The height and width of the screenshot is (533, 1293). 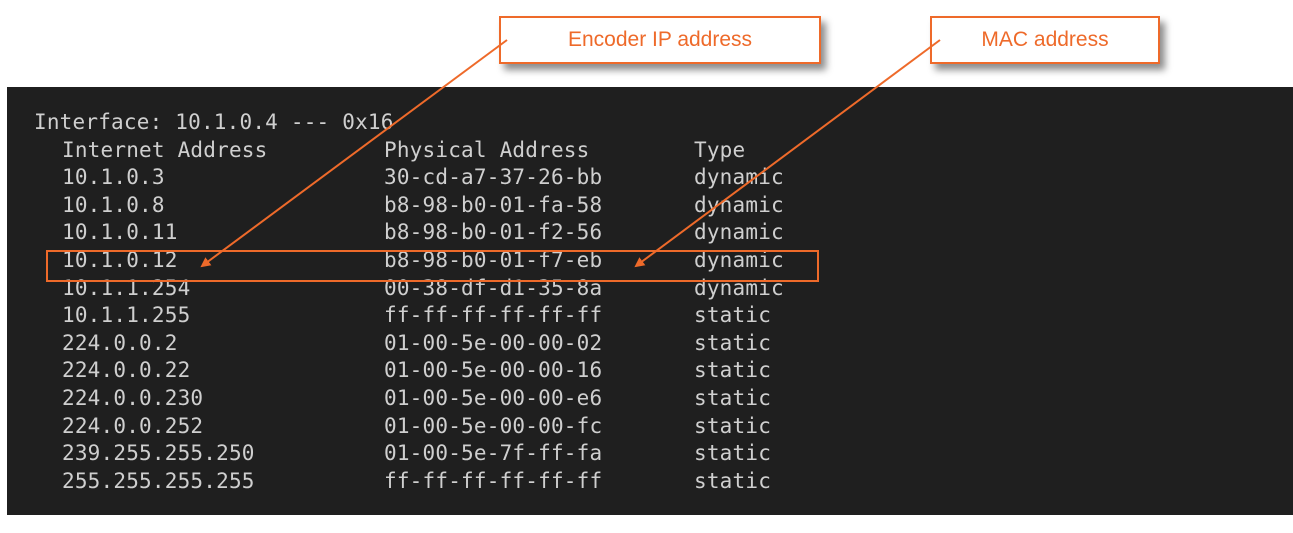 What do you see at coordinates (354, 153) in the screenshot?
I see `encoder-ip-arrow` at bounding box center [354, 153].